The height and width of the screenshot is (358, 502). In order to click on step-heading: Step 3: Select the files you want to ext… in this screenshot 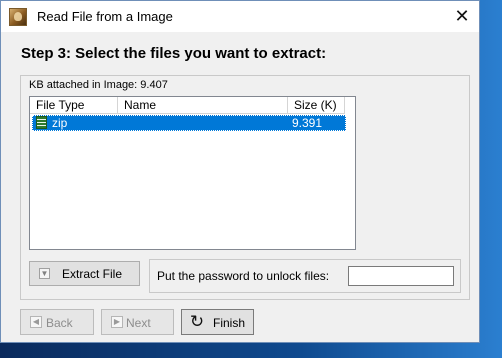, I will do `click(174, 53)`.